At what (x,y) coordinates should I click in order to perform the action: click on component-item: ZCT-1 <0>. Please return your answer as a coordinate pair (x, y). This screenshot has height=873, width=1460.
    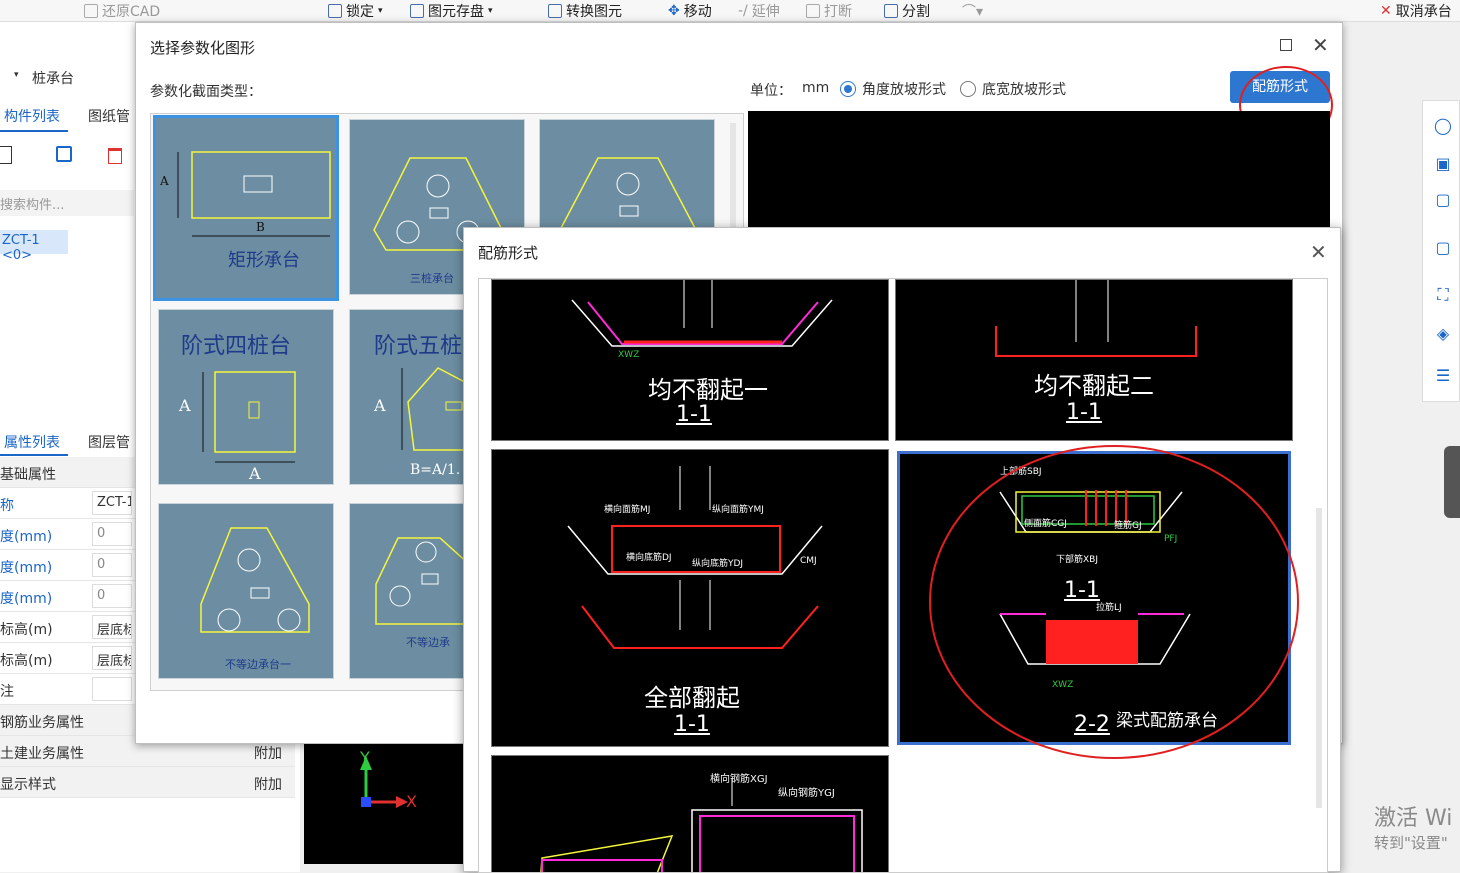
    Looking at the image, I should click on (34, 246).